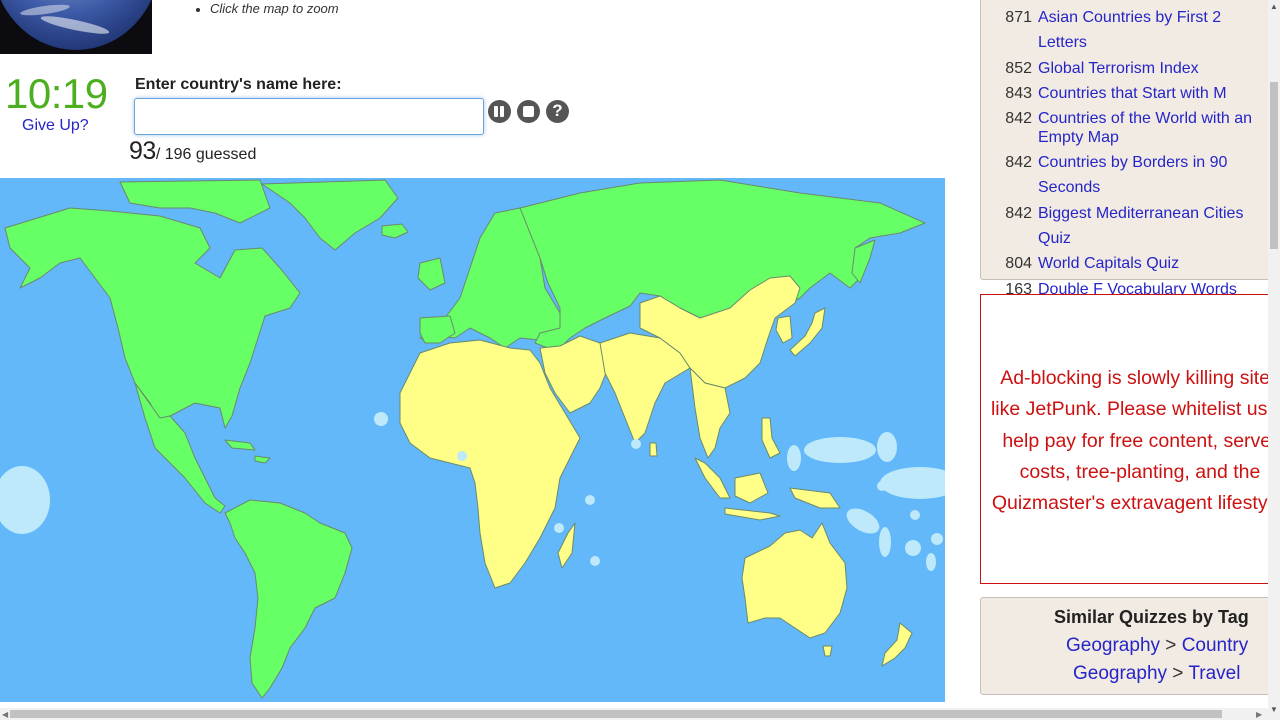 Image resolution: width=1280 pixels, height=720 pixels. I want to click on region-british-isles, so click(431, 274).